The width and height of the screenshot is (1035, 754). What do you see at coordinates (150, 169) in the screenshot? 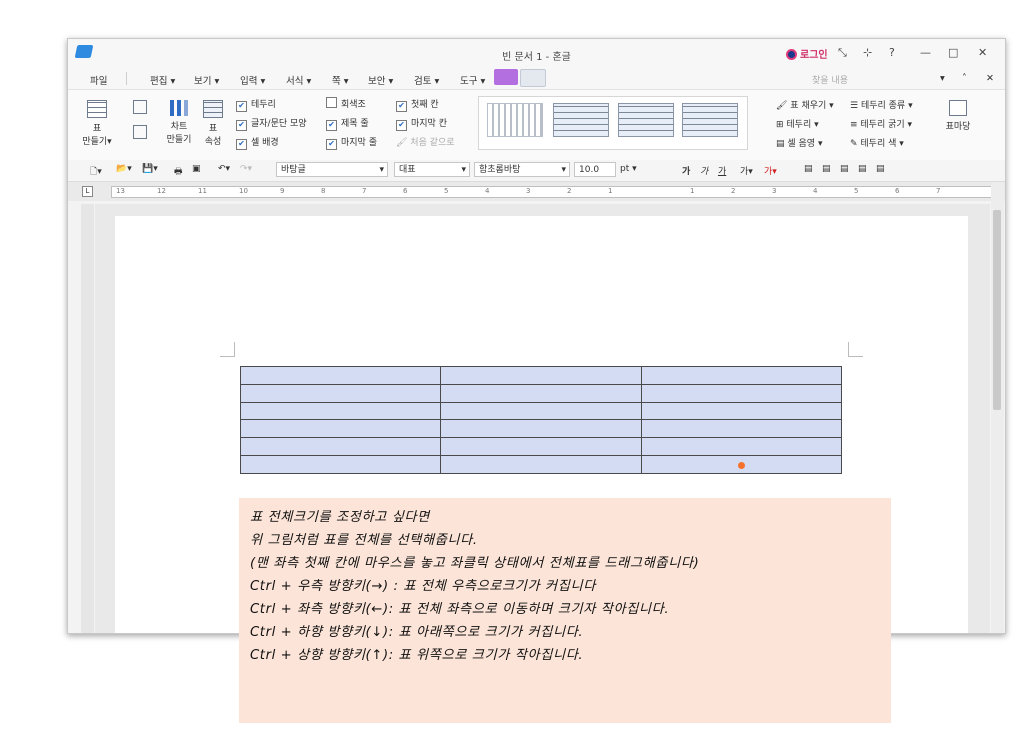
I see `save-icon: 💾▾` at bounding box center [150, 169].